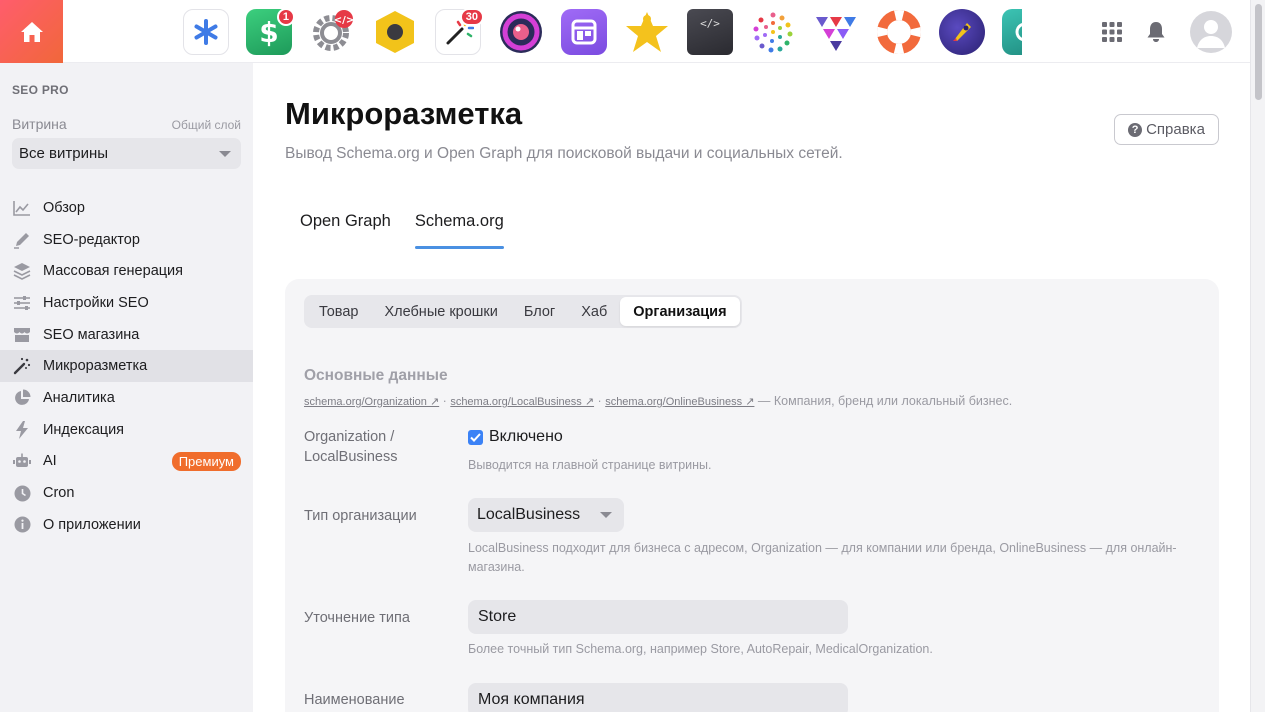  What do you see at coordinates (126, 430) in the screenshot?
I see `sidebar-item-indexing: Индексация` at bounding box center [126, 430].